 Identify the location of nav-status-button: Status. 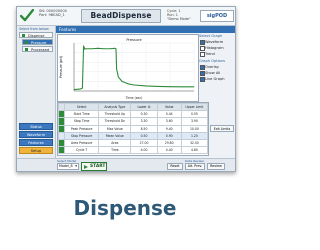
(36, 126).